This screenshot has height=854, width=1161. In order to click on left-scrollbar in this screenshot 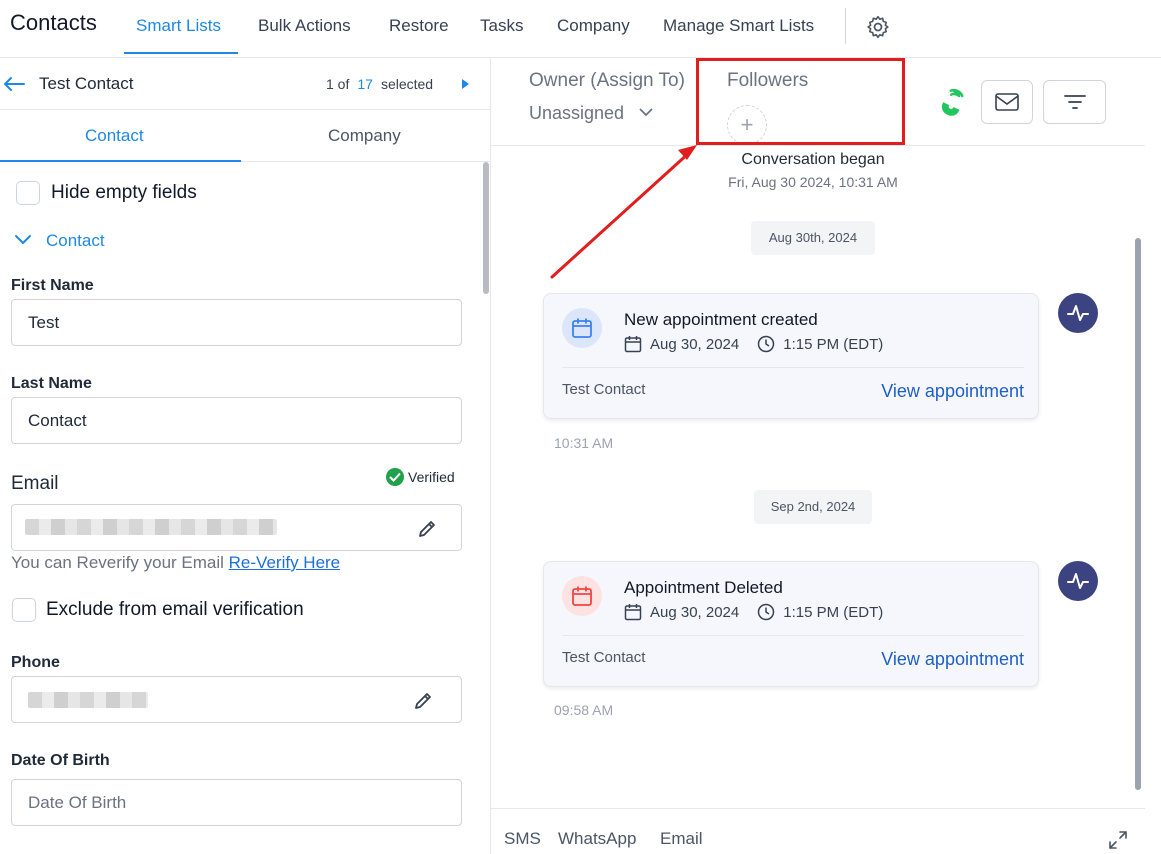, I will do `click(486, 228)`.